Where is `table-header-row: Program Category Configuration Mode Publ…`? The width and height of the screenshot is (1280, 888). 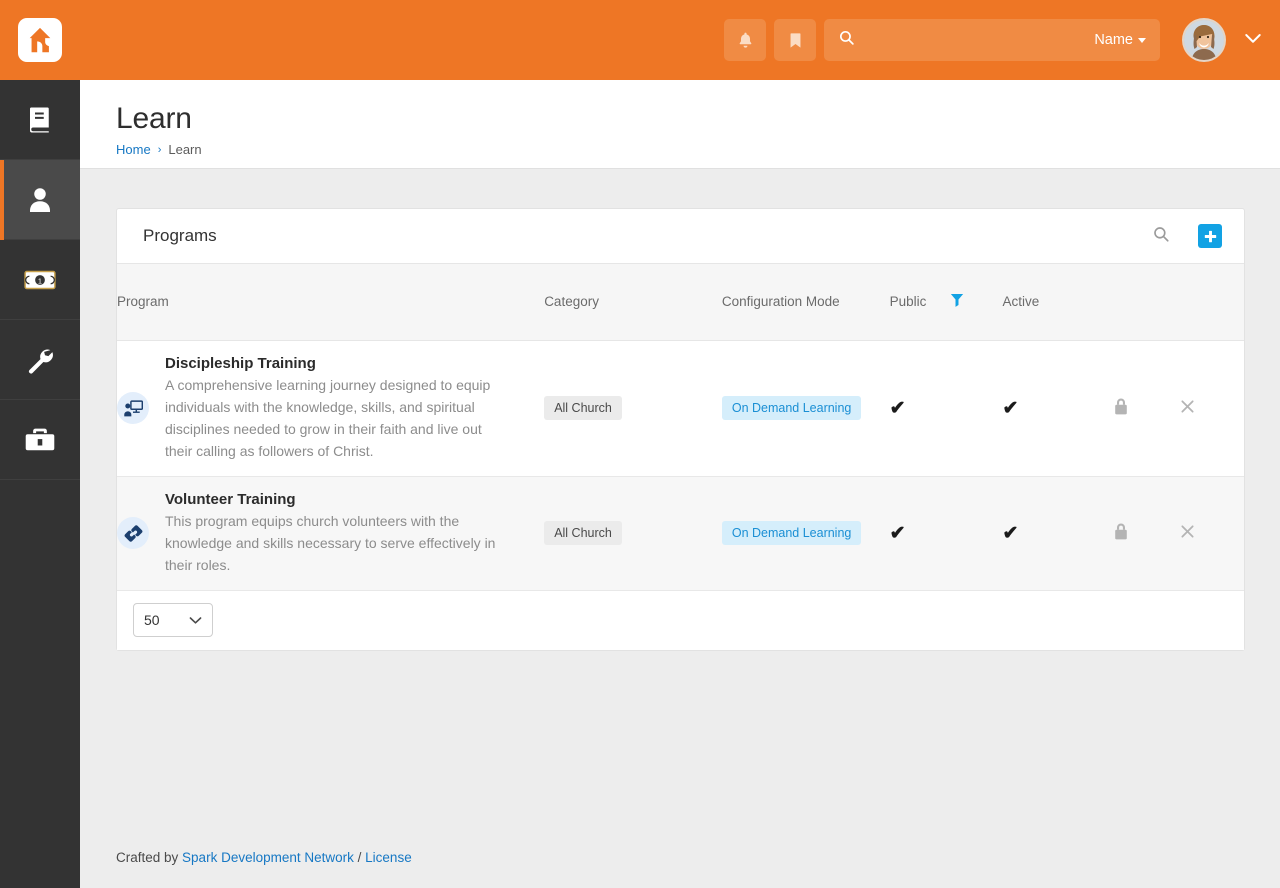
table-header-row: Program Category Configuration Mode Publ… is located at coordinates (680, 302).